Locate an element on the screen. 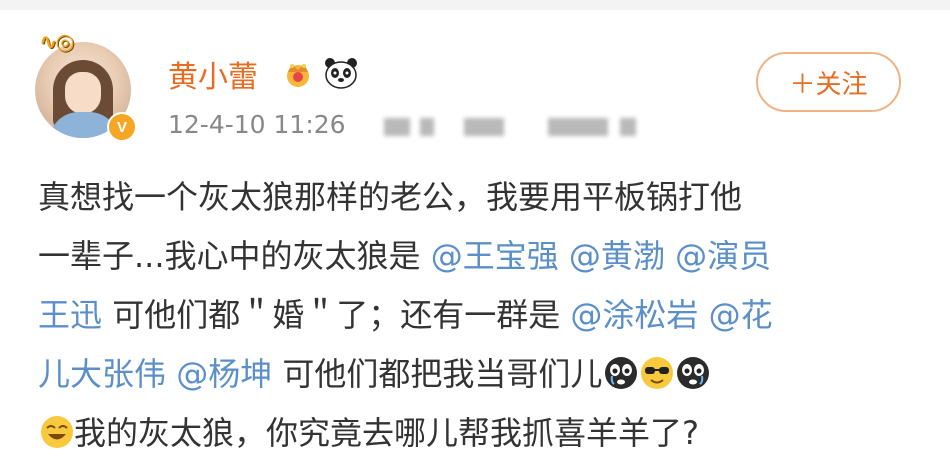 The image size is (950, 463). verified-badge-icon: V is located at coordinates (122, 127).